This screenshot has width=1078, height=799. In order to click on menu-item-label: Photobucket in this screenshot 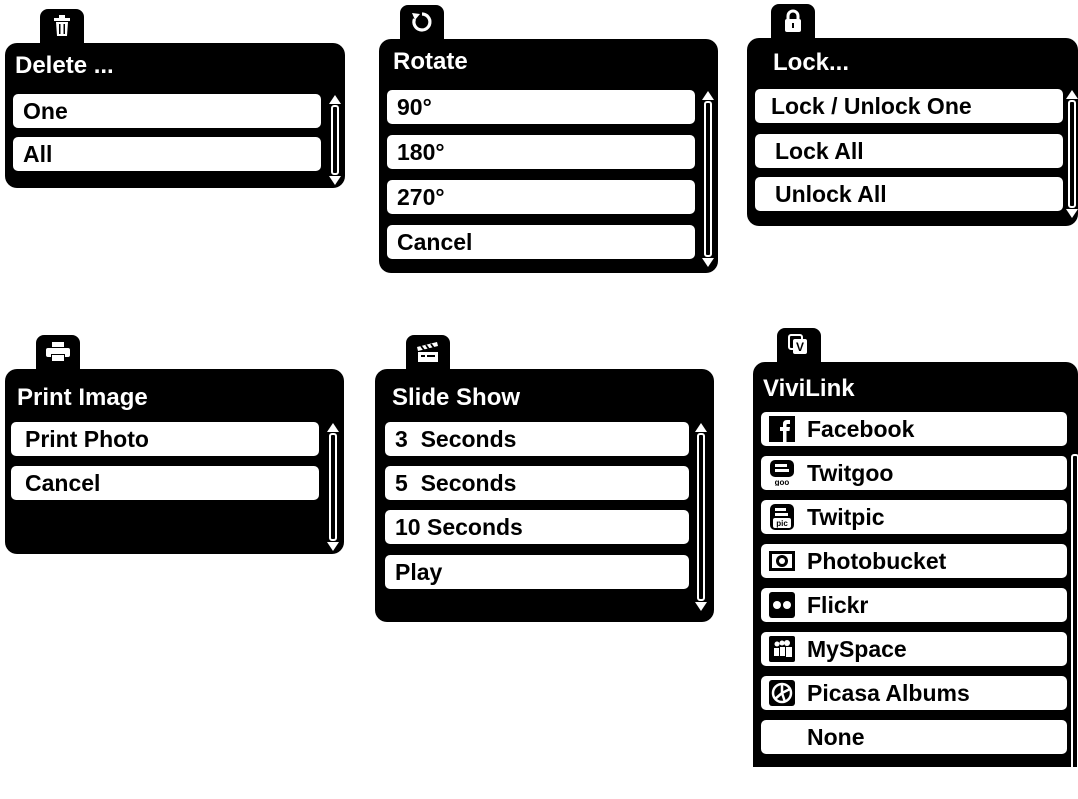, I will do `click(877, 560)`.